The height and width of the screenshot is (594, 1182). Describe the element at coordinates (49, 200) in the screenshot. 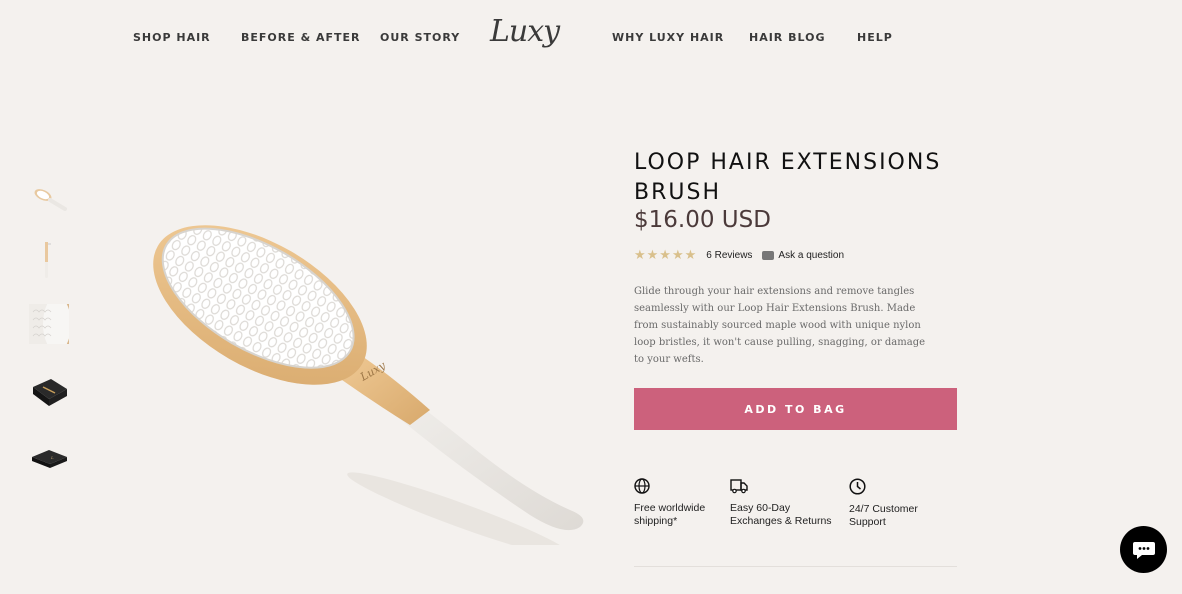

I see `thumbnail-brush-angle` at that location.